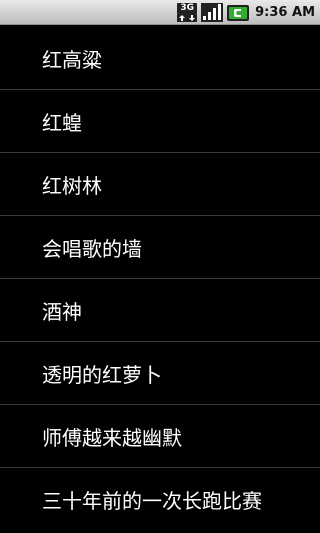  What do you see at coordinates (160, 436) in the screenshot?
I see `list-item: 师傅越来越幽默` at bounding box center [160, 436].